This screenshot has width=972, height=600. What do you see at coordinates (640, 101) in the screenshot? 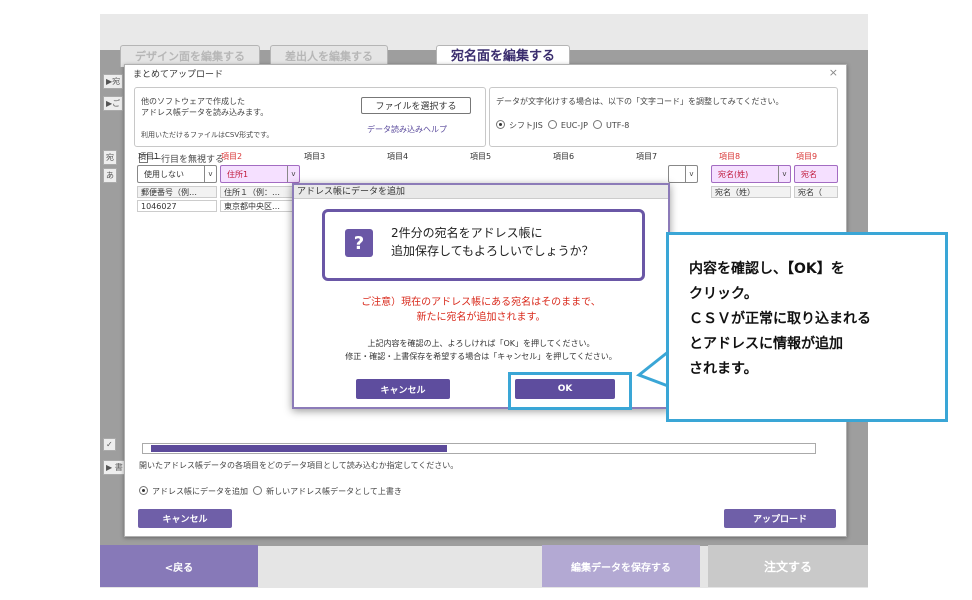
I see `encoding-note: データが文字化けする場合は、以下の「文字コード」を調整してみてください。` at bounding box center [640, 101].